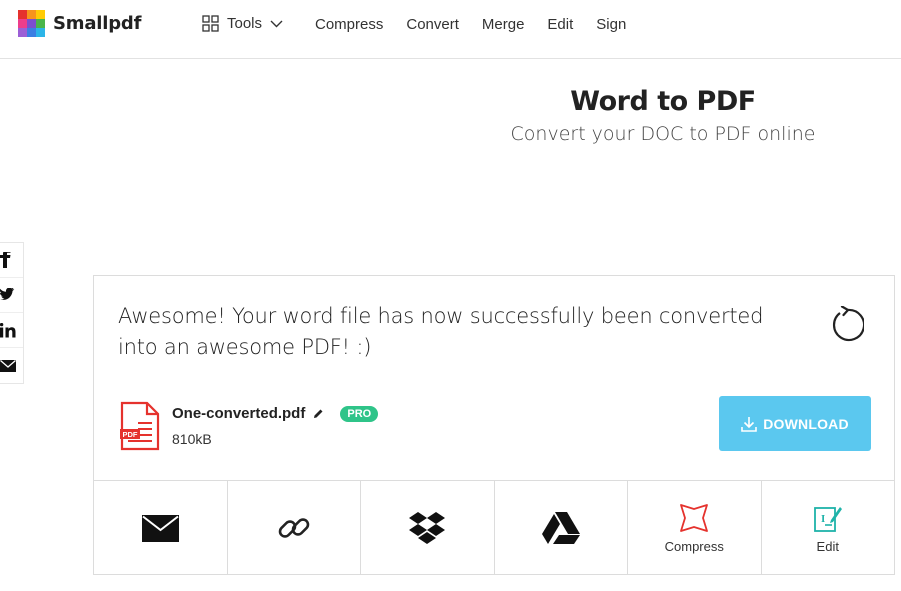 The width and height of the screenshot is (901, 591). I want to click on file-name-row: One-converted.pdf PRO, so click(275, 413).